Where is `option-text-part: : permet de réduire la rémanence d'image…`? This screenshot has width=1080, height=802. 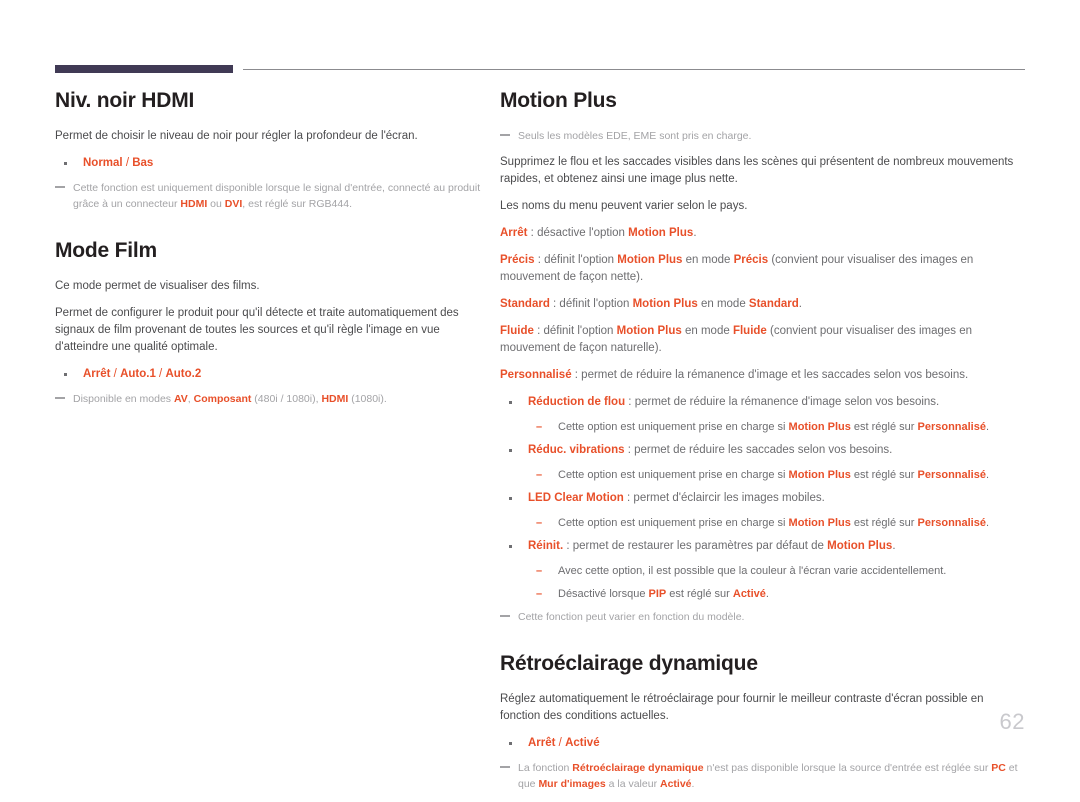 option-text-part: : permet de réduire la rémanence d'image… is located at coordinates (770, 375).